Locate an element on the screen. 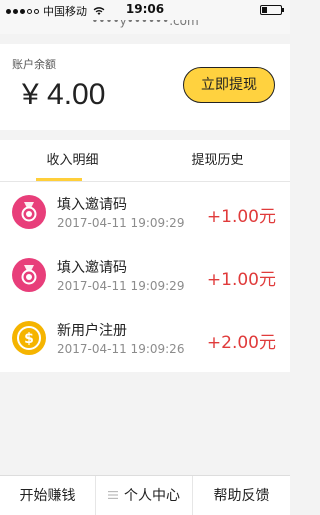 This screenshot has width=320, height=515. battery-icon is located at coordinates (272, 10).